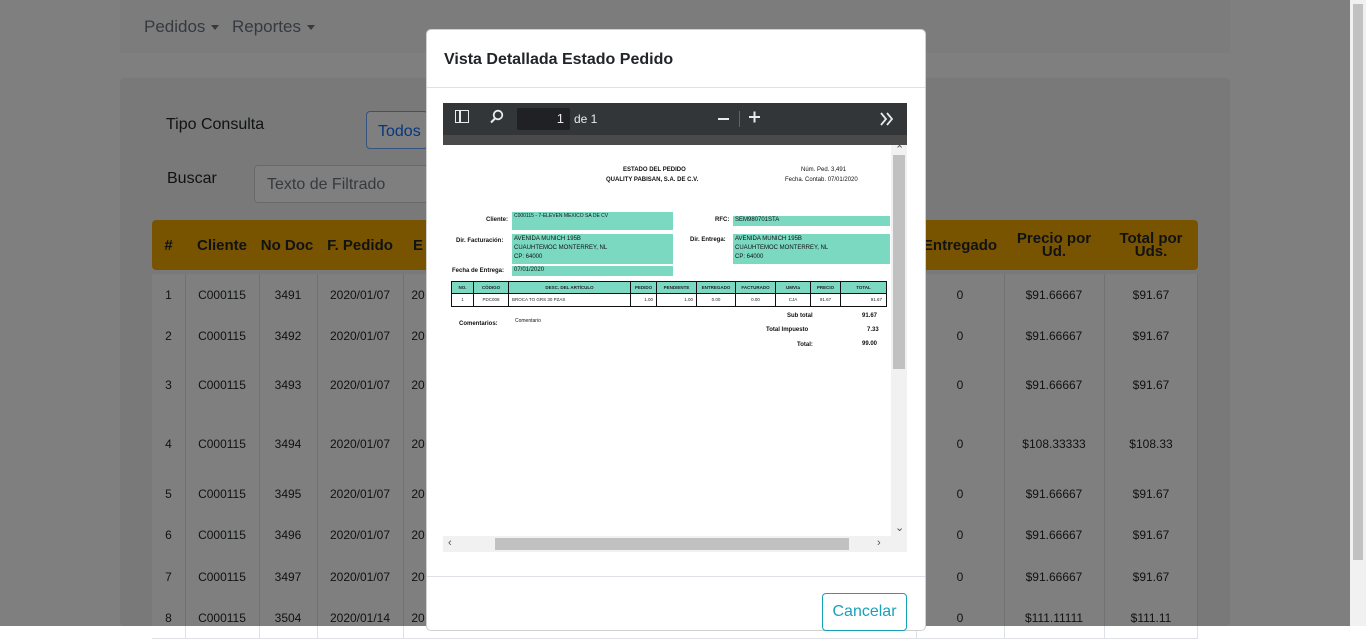 The image size is (1366, 639). What do you see at coordinates (716, 299) in the screenshot?
I see `doc-td-entregado: 0.00` at bounding box center [716, 299].